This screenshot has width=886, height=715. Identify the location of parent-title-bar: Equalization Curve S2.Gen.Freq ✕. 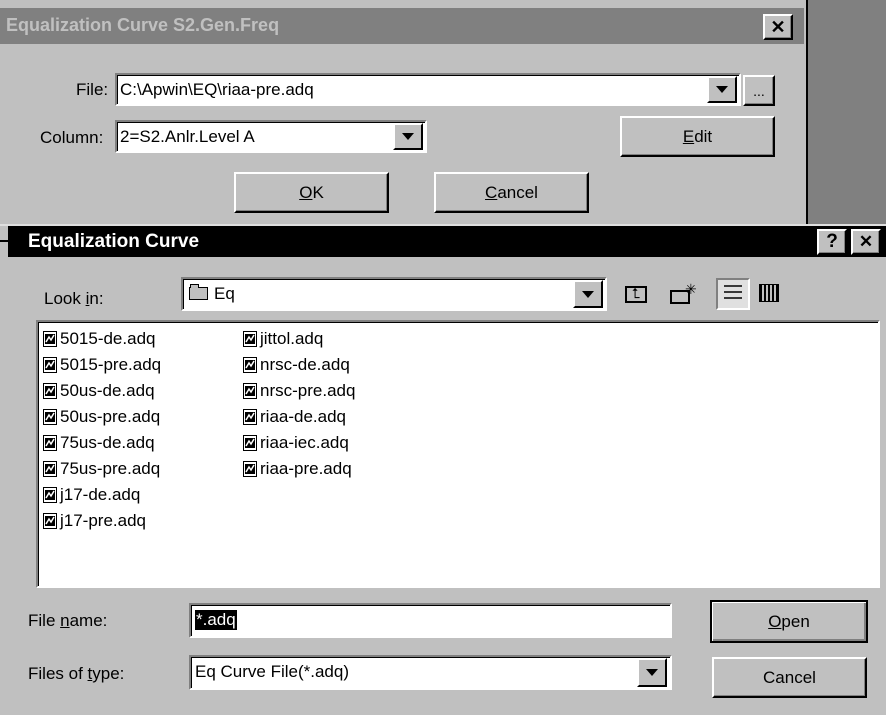
(402, 26).